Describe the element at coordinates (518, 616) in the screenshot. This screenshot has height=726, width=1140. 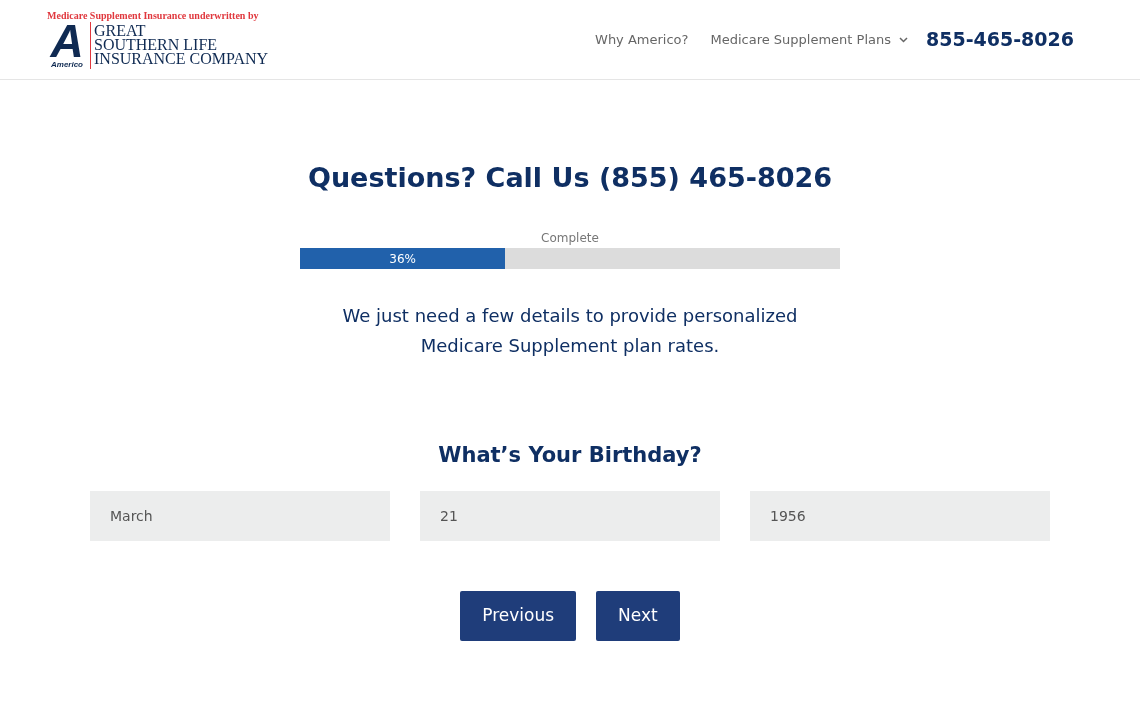
I see `previous-button: Previous` at that location.